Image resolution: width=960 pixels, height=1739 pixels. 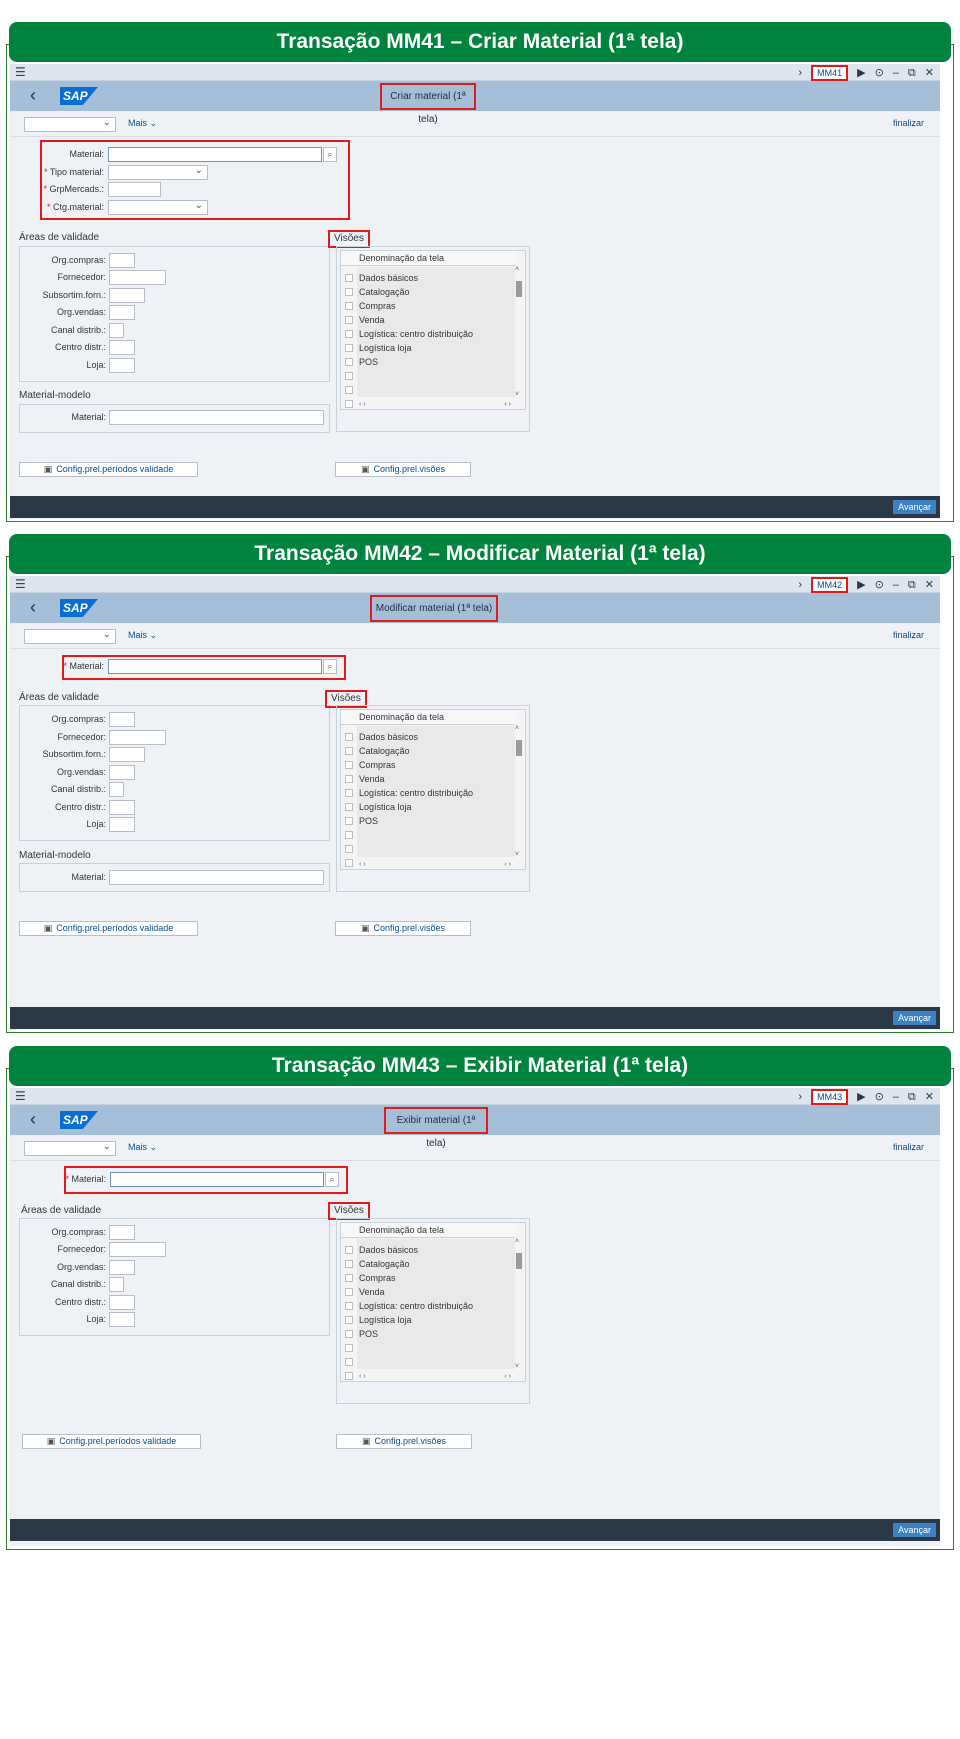 What do you see at coordinates (70, 1148) in the screenshot?
I see `variant-dropdown: ⌄` at bounding box center [70, 1148].